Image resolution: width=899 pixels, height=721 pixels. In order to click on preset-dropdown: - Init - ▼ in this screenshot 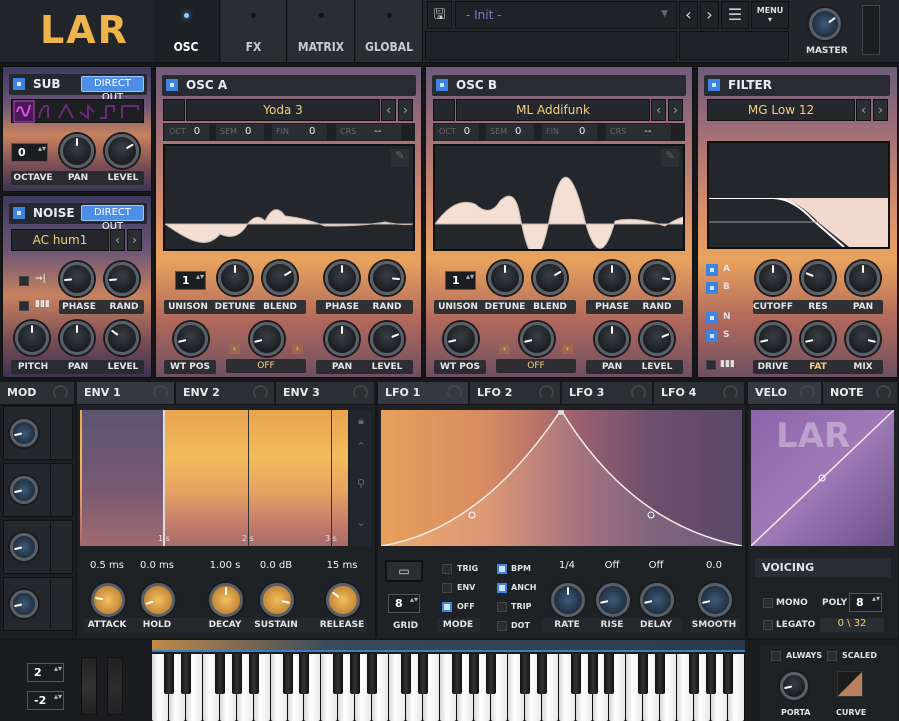, I will do `click(566, 15)`.